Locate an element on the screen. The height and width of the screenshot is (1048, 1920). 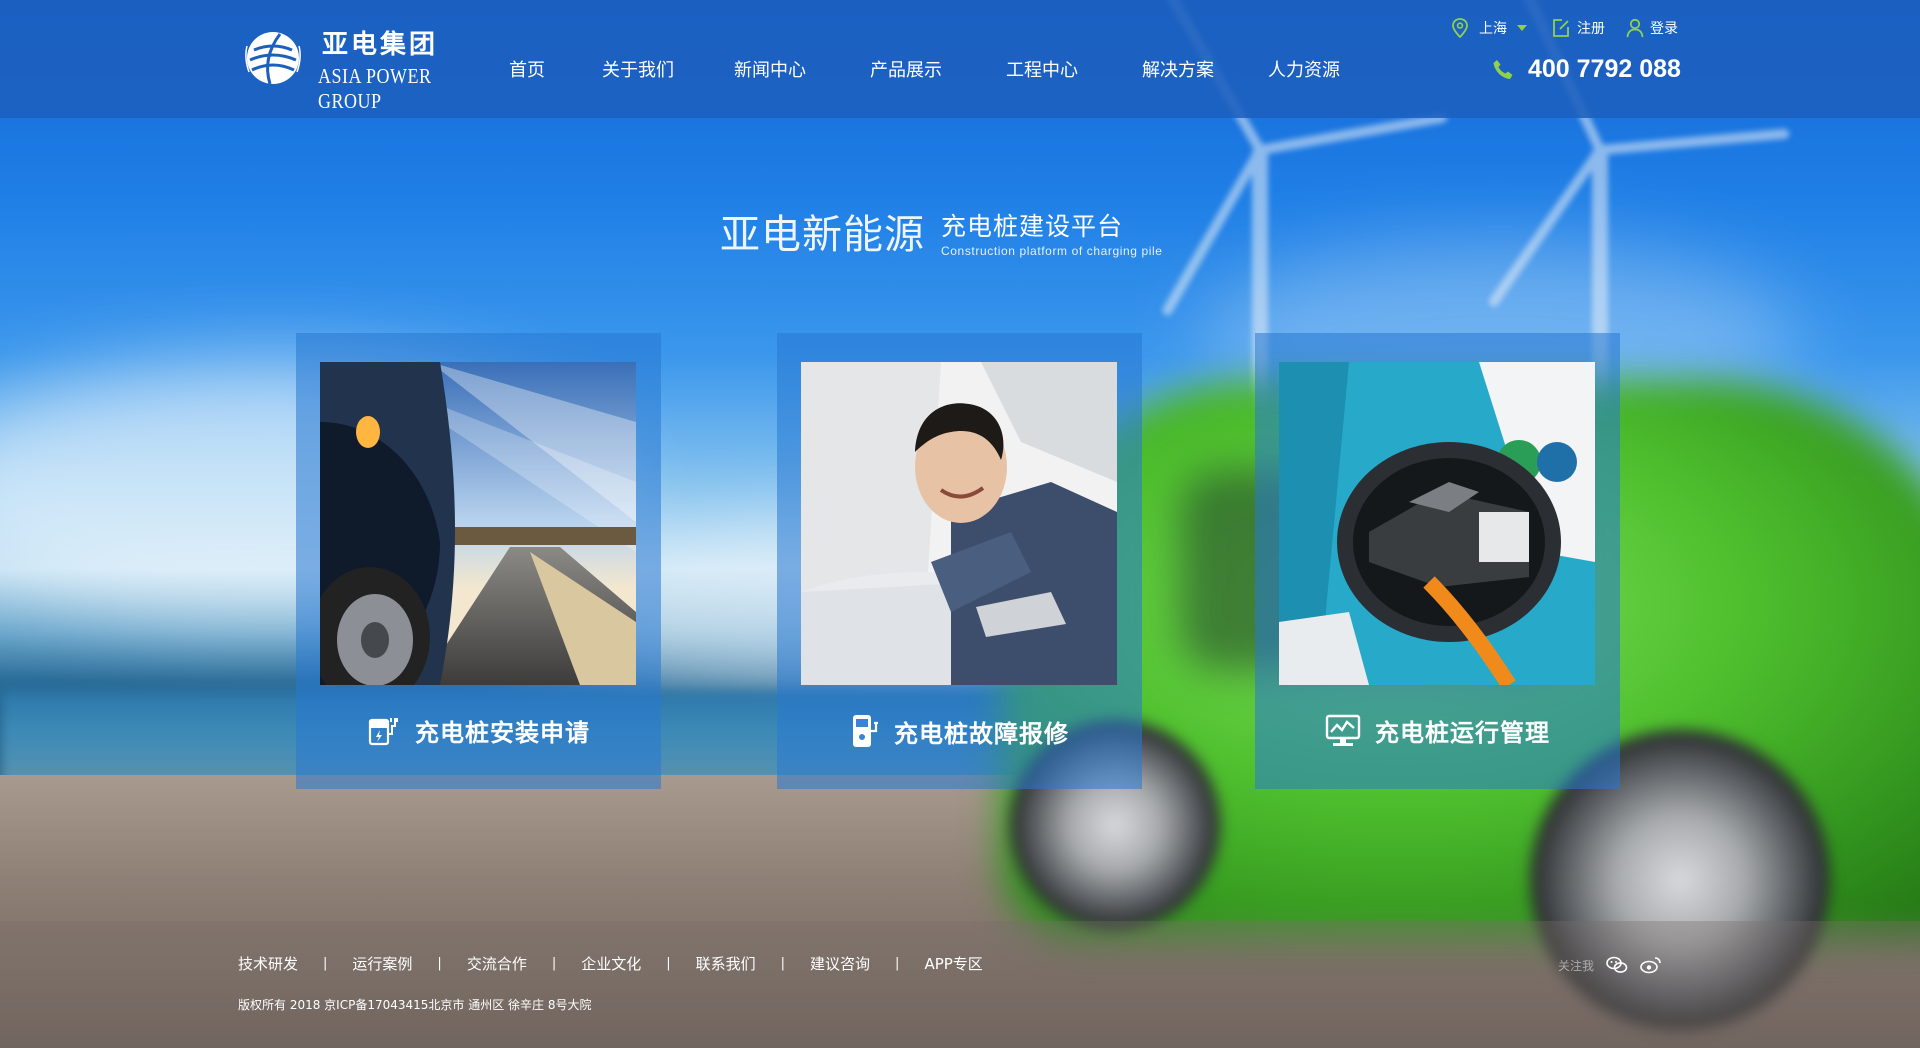
footer-link-suggestions: 建议咨询 is located at coordinates (840, 963).